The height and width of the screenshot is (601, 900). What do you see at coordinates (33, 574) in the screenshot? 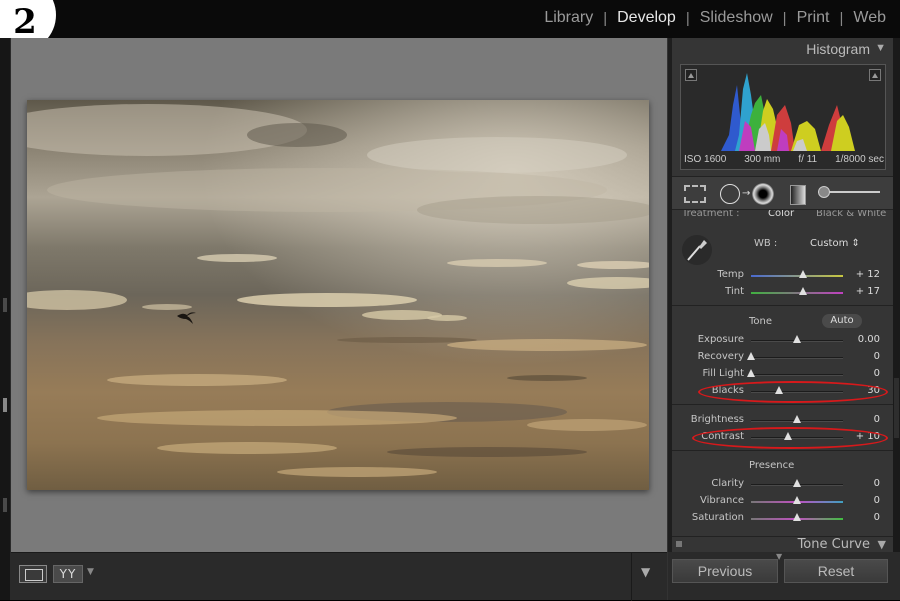
I see `loupe-view-button` at bounding box center [33, 574].